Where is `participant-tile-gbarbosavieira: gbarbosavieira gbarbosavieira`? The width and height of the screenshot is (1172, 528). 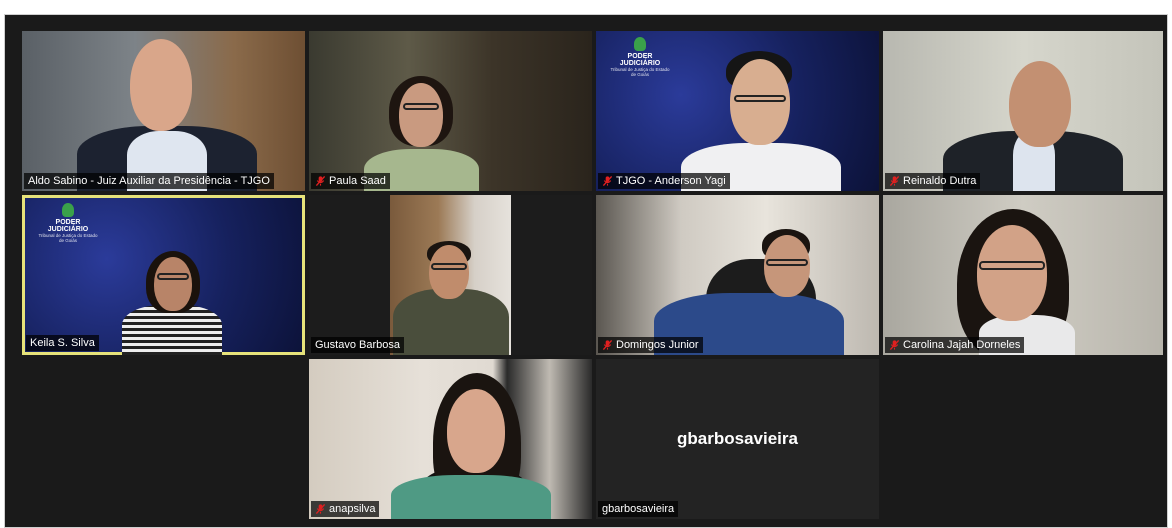
participant-tile-gbarbosavieira: gbarbosavieira gbarbosavieira is located at coordinates (737, 439).